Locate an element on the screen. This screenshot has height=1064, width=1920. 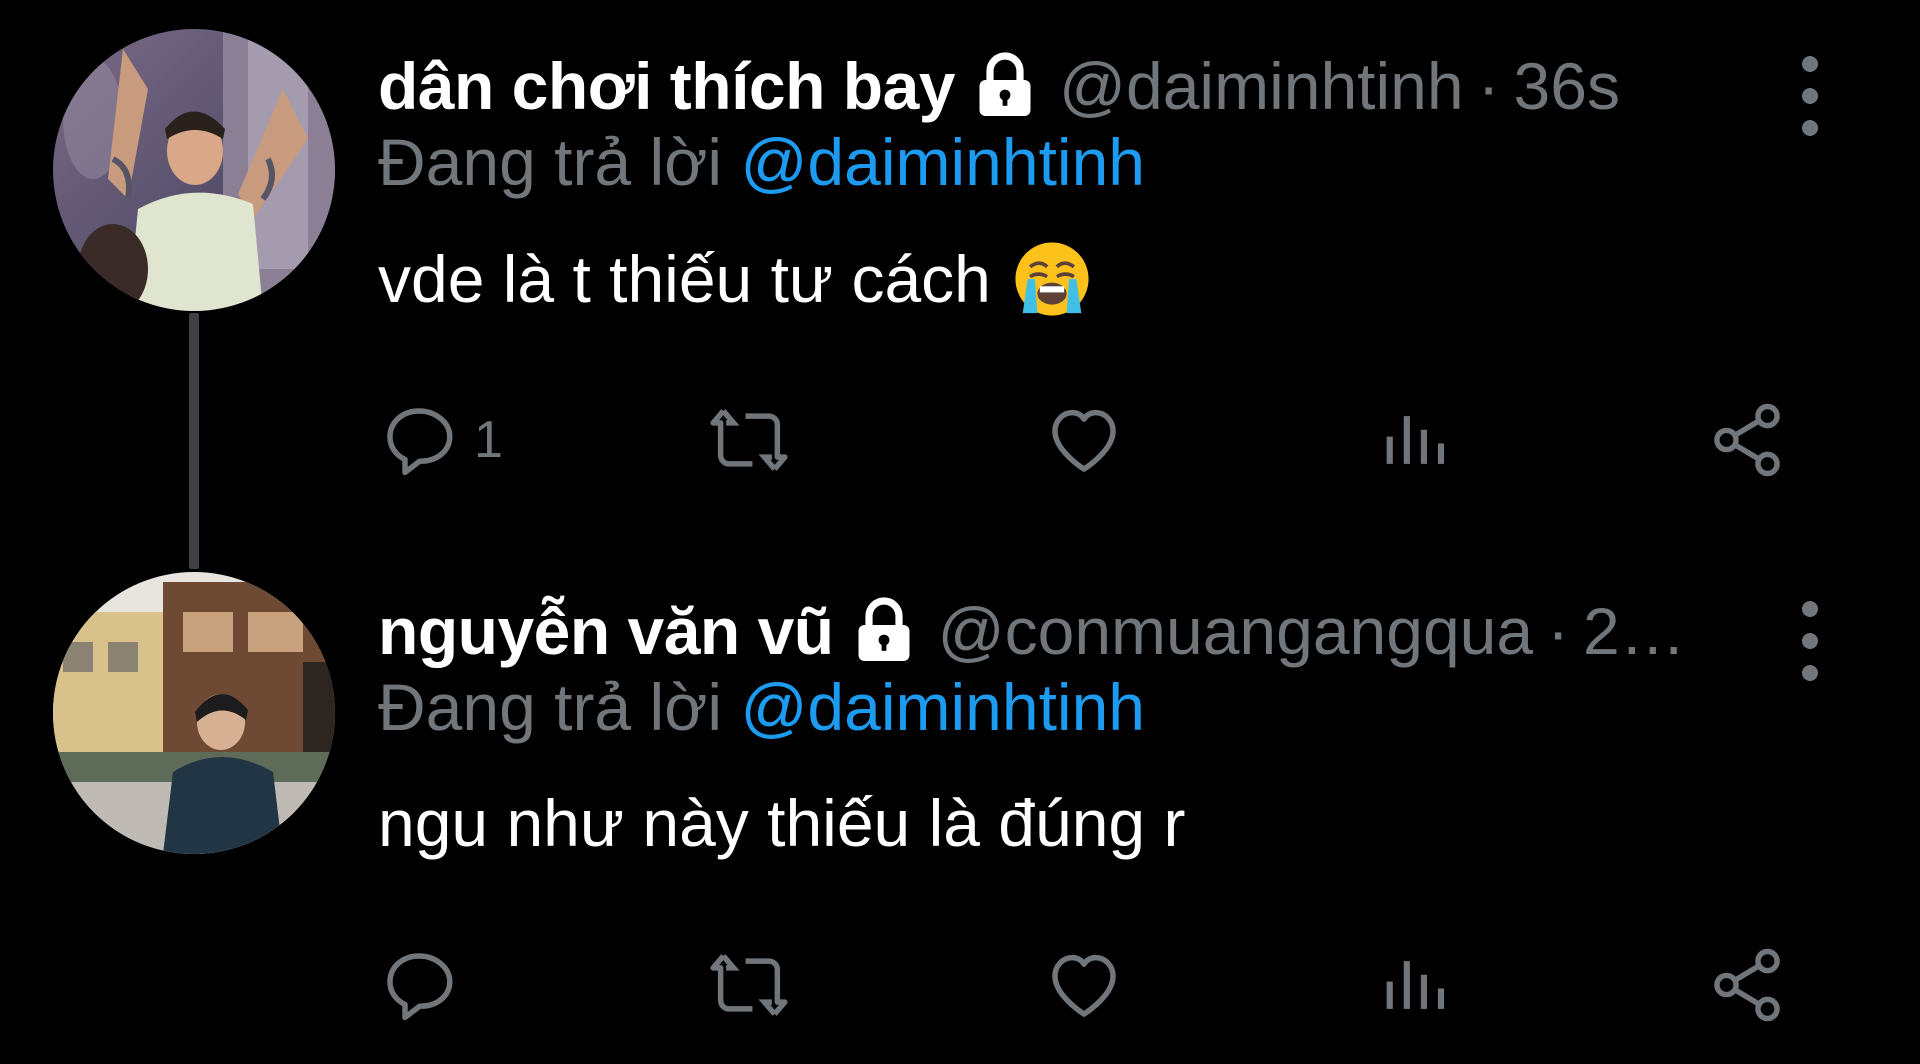
display-name: nguyễn văn vũ is located at coordinates (606, 631).